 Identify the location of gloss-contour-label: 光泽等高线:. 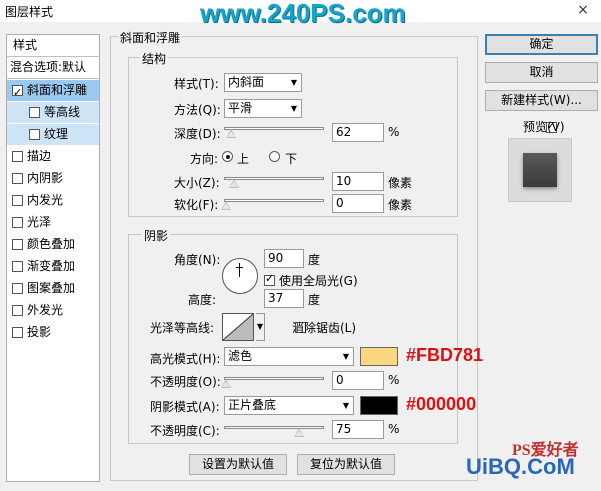
(182, 328).